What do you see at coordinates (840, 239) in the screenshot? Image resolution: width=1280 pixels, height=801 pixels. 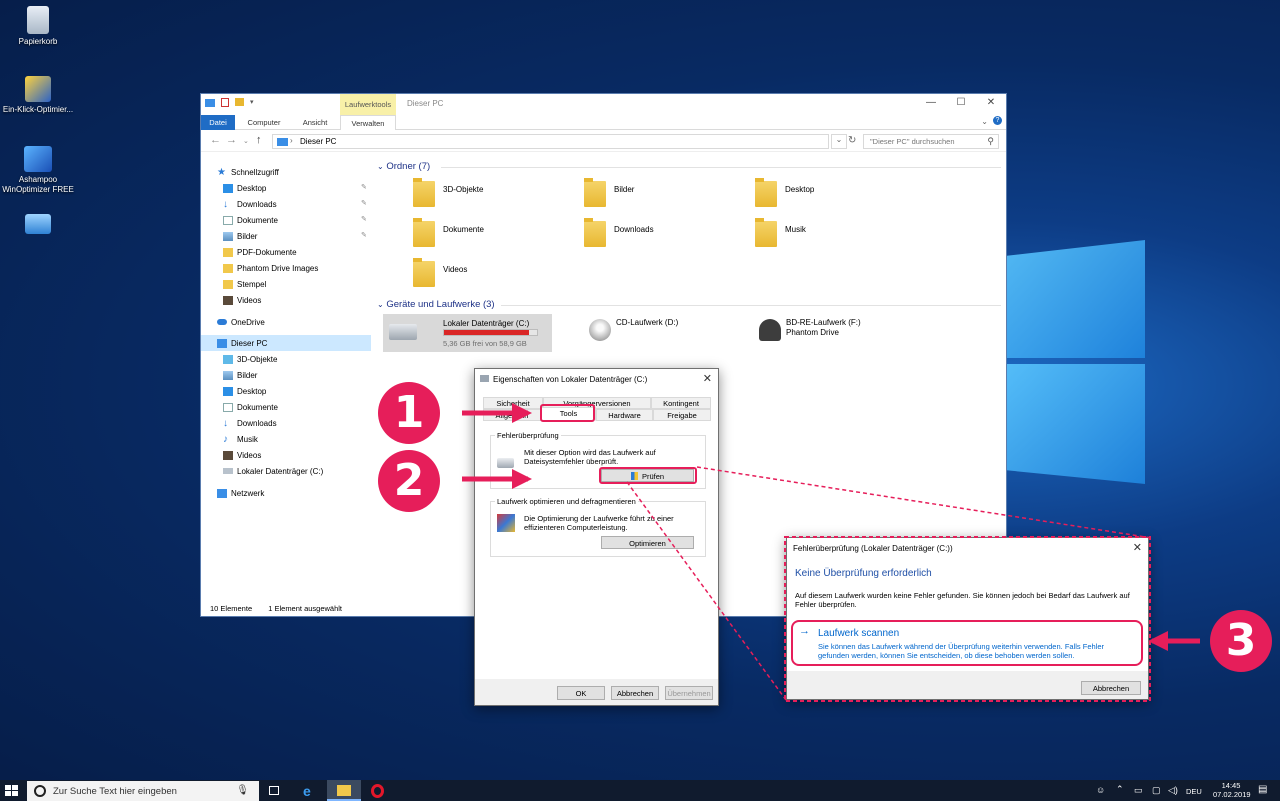 I see `folder-music: Musik` at bounding box center [840, 239].